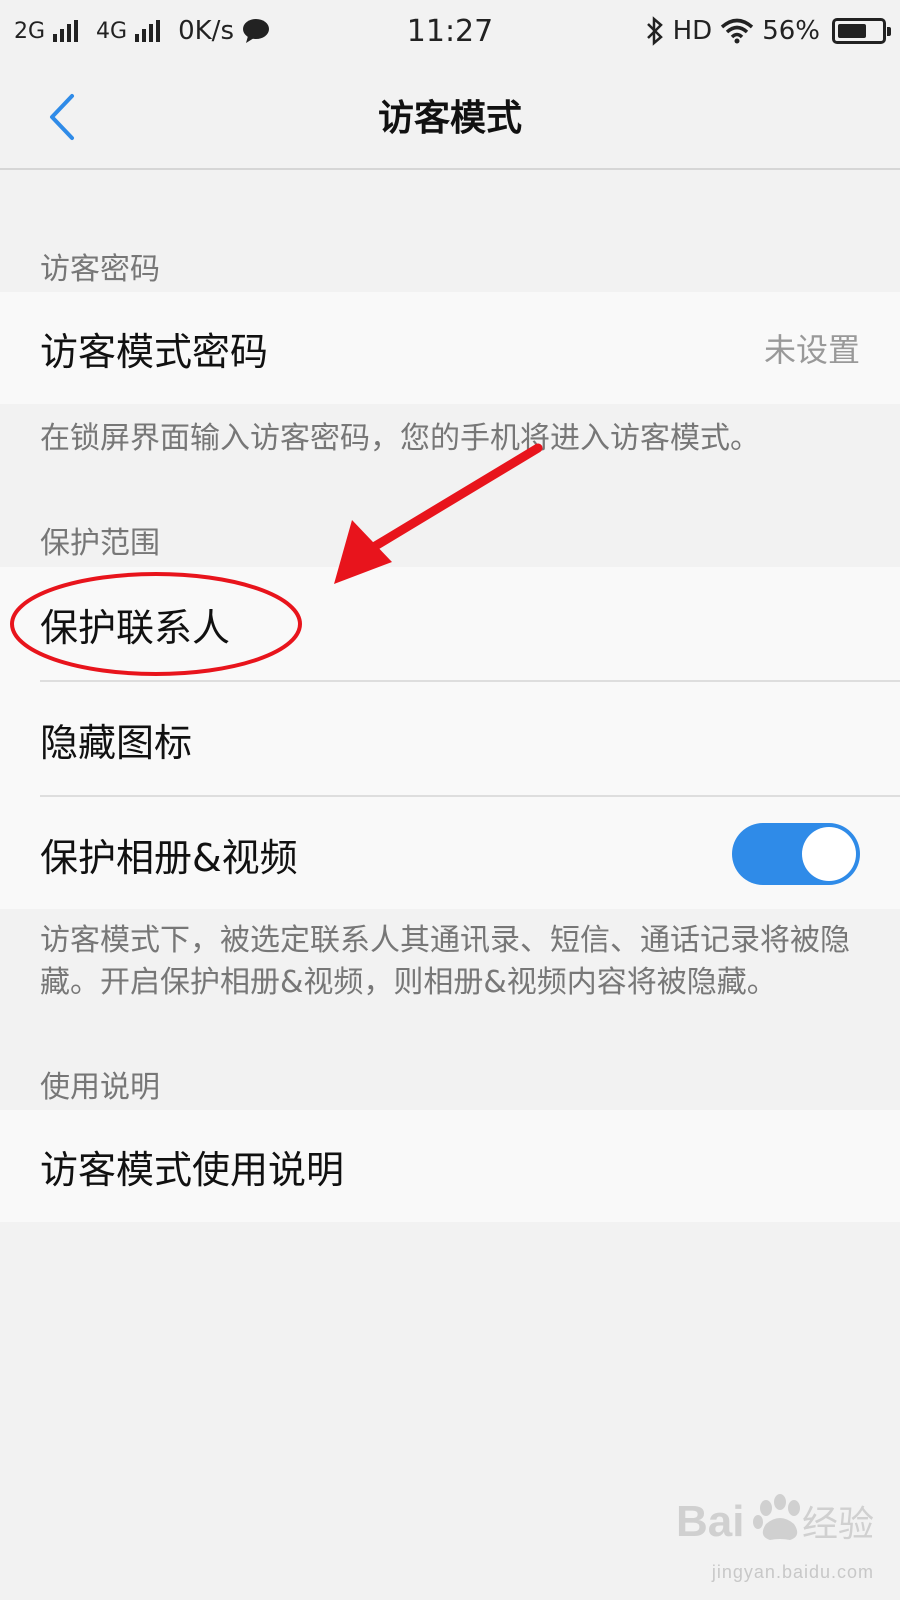 This screenshot has height=1600, width=900. I want to click on battery-percent: 56%, so click(791, 31).